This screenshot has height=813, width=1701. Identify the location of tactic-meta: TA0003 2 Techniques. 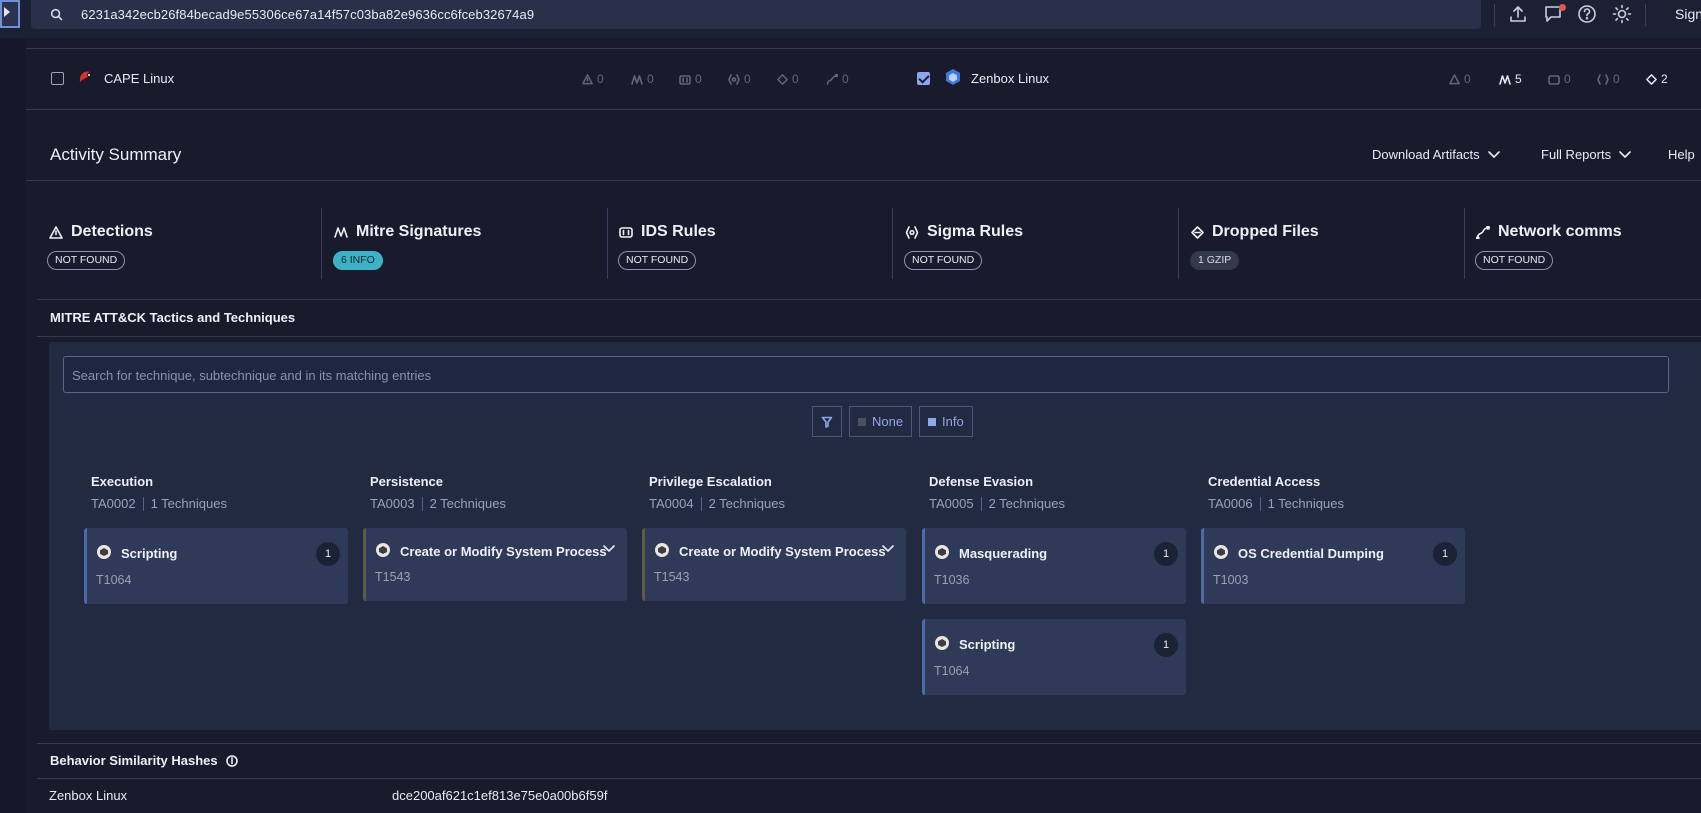
(438, 503).